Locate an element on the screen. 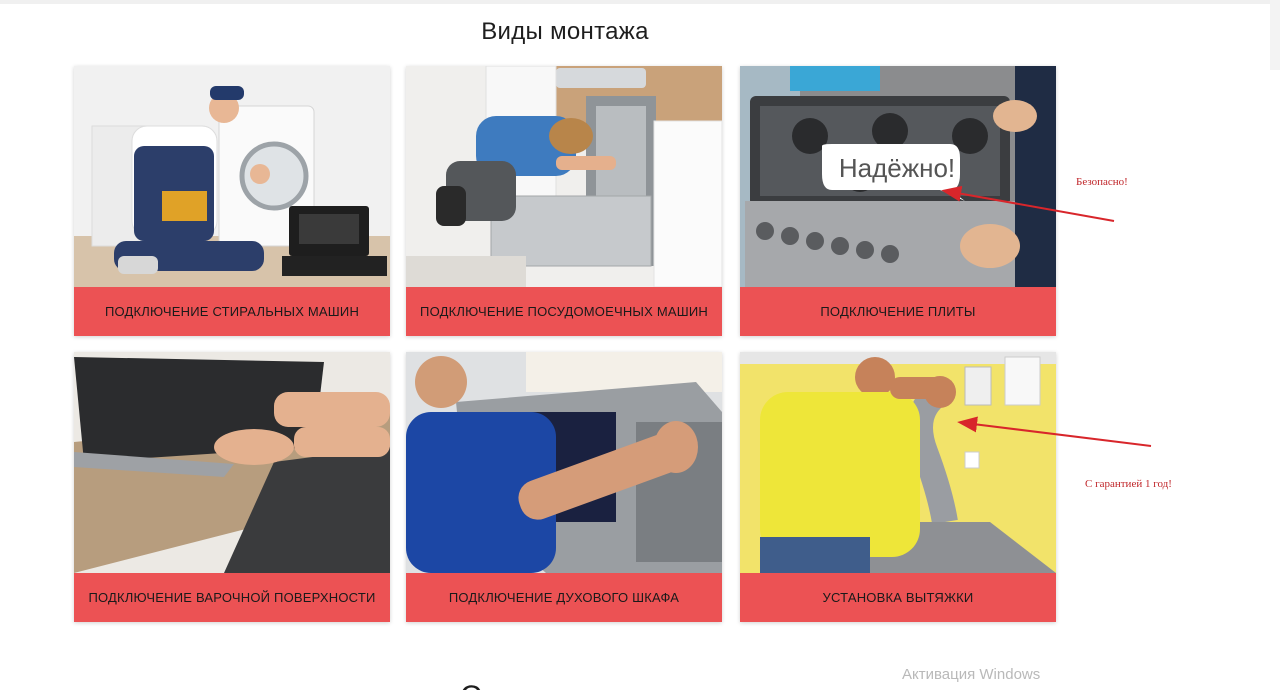  safe-annotation: Безопасно! is located at coordinates (1102, 182).